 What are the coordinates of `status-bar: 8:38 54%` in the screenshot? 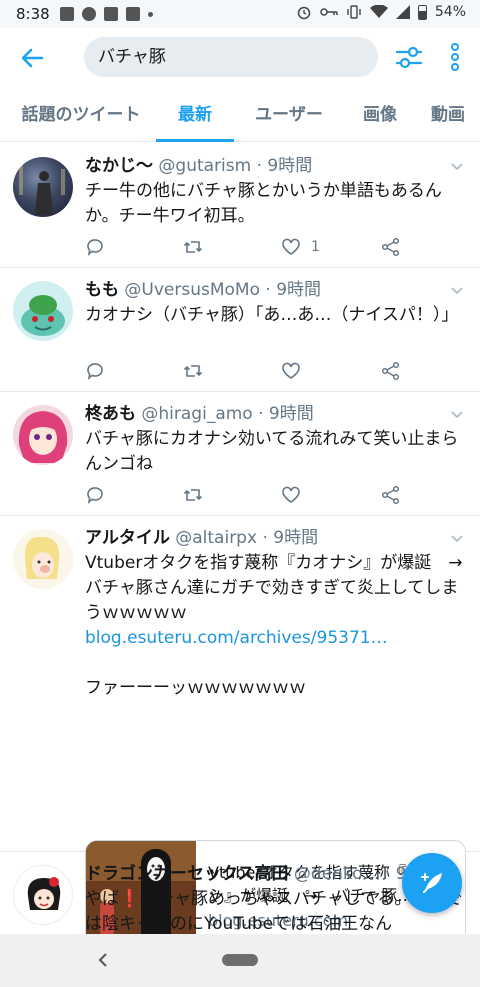 It's located at (240, 14).